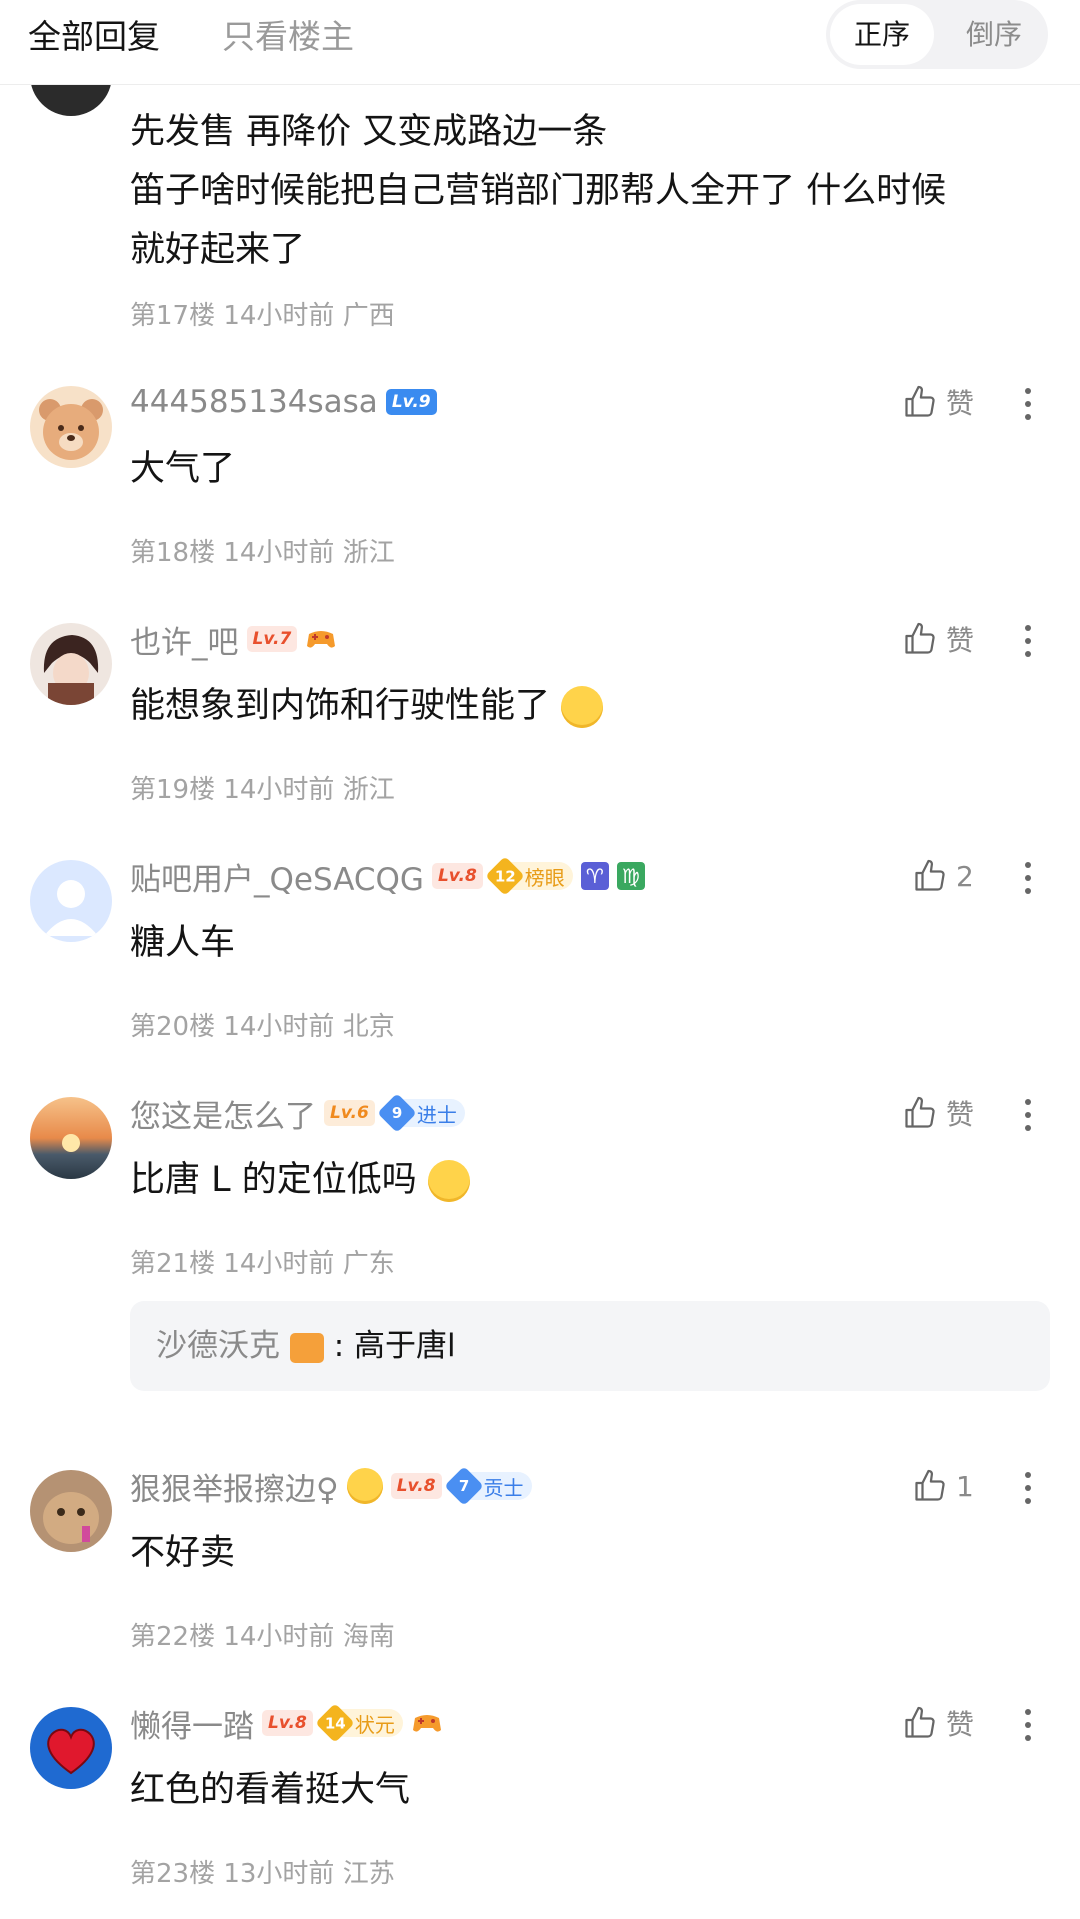  Describe the element at coordinates (436, 1114) in the screenshot. I see `rank-badge-label: 进士` at that location.